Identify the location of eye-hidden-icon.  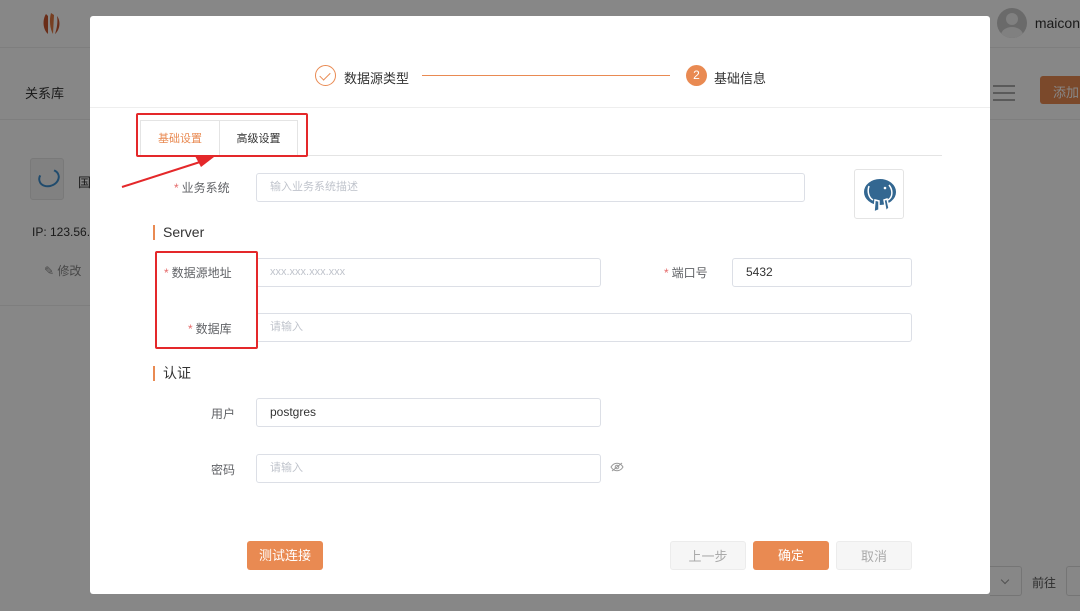
(617, 467).